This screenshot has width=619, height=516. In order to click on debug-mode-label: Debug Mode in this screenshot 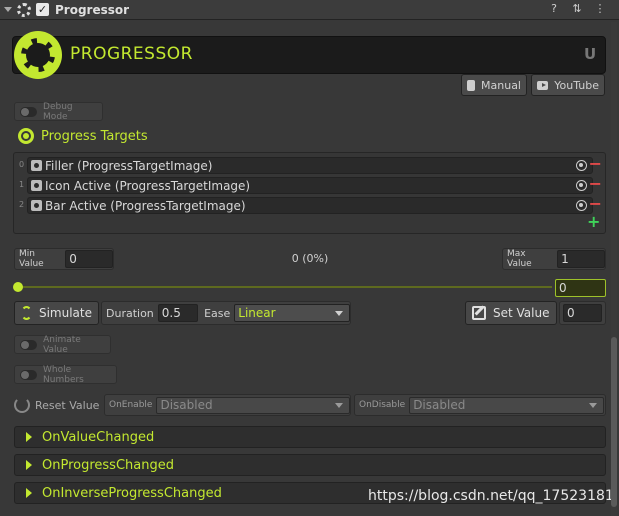, I will do `click(58, 111)`.